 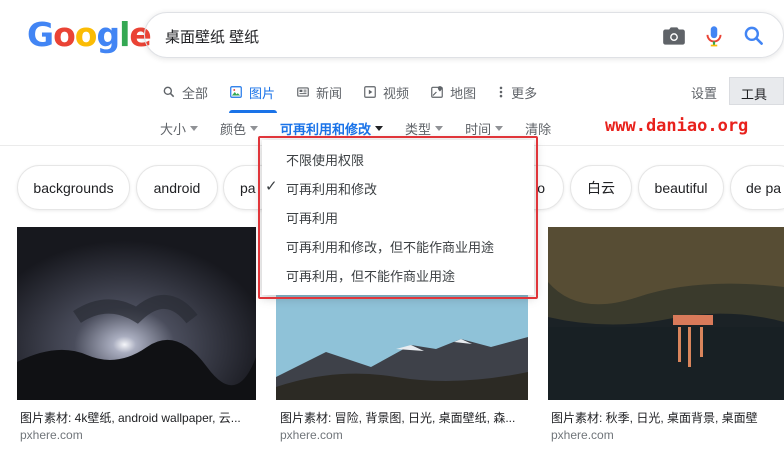 What do you see at coordinates (386, 92) in the screenshot?
I see `tab-videos: 视频` at bounding box center [386, 92].